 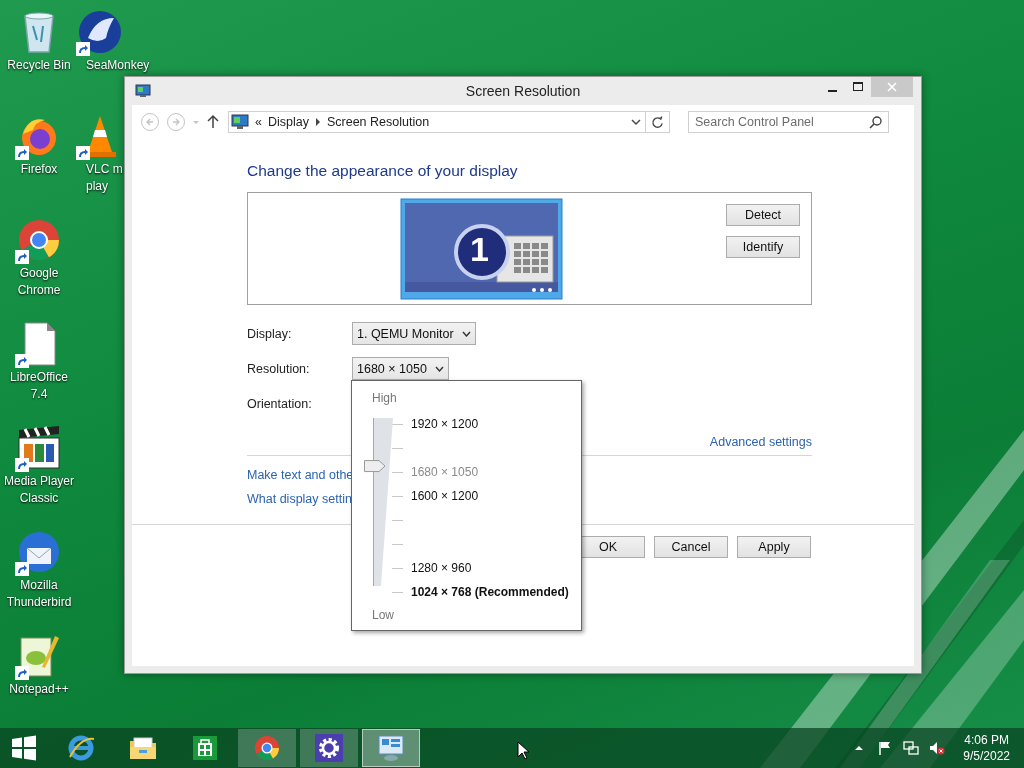 What do you see at coordinates (636, 122) in the screenshot?
I see `dropdown-caret-icon` at bounding box center [636, 122].